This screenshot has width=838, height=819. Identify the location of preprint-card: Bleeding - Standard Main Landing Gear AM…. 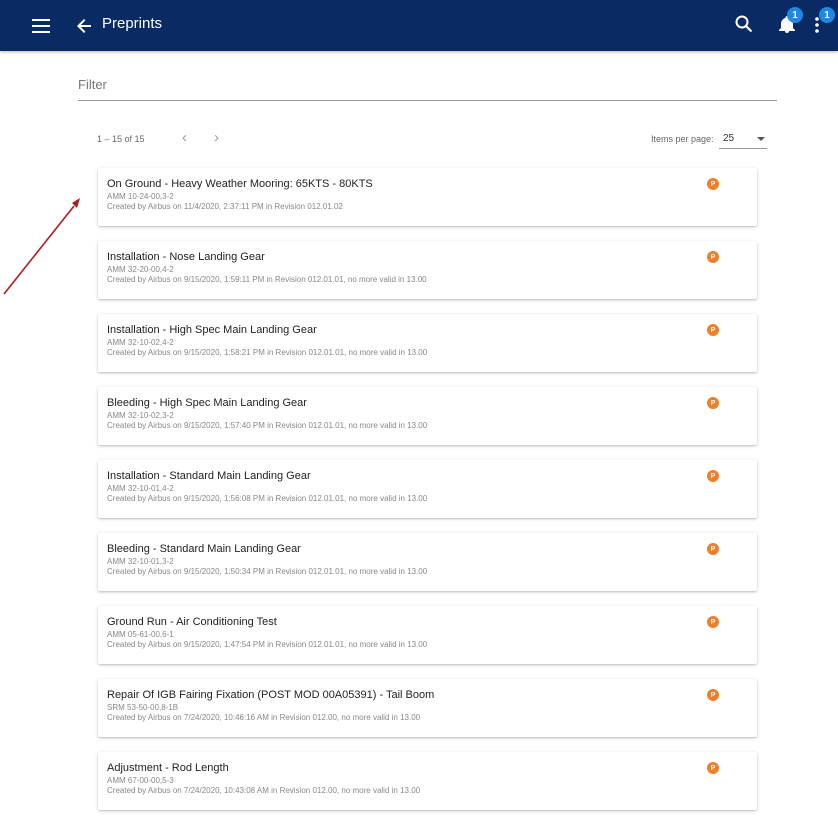
(427, 562).